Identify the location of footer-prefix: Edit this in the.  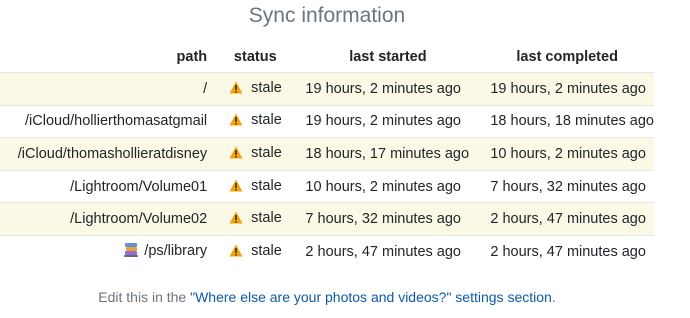
(144, 297).